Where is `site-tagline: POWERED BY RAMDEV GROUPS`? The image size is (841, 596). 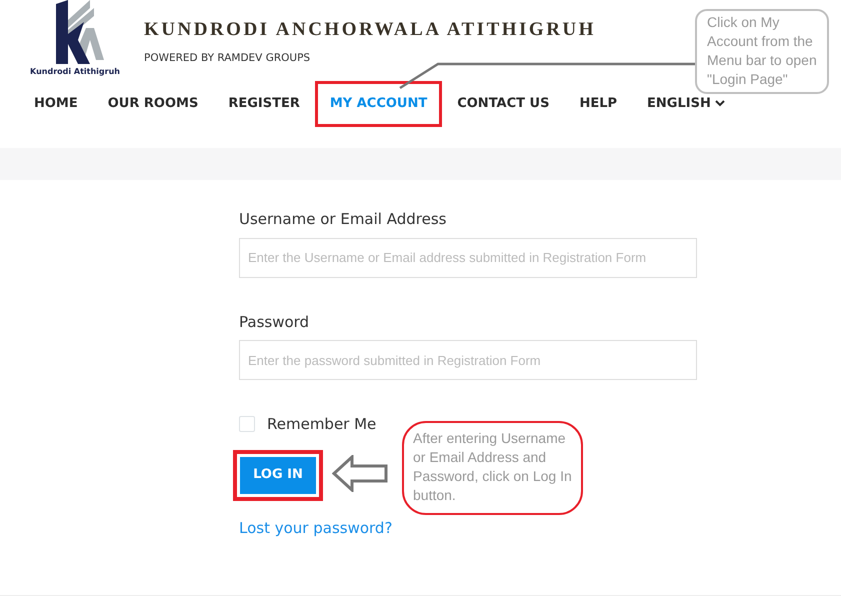
site-tagline: POWERED BY RAMDEV GROUPS is located at coordinates (228, 58).